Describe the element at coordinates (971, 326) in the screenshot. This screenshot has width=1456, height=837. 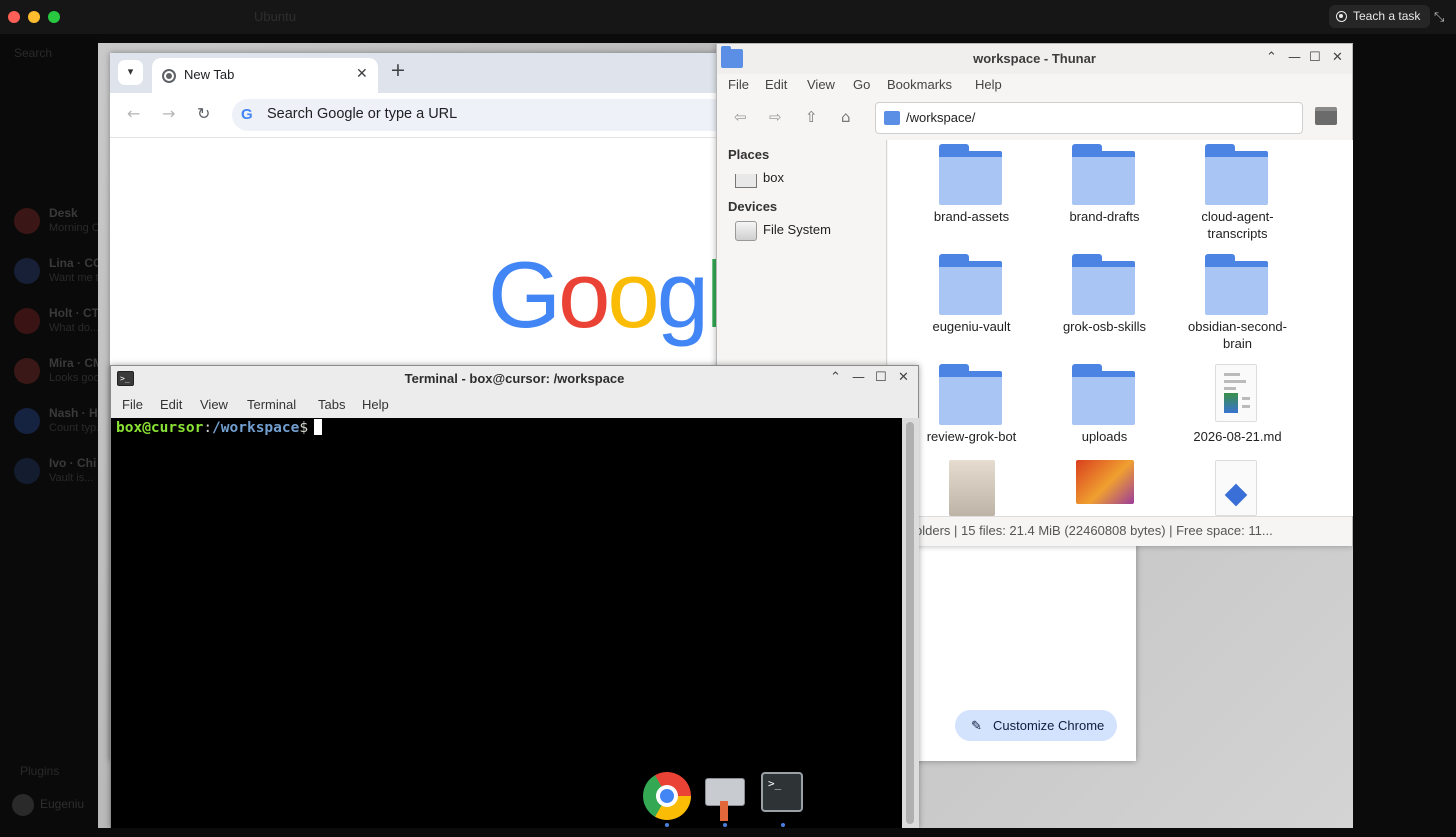
I see `file-label: eugeniu-vault` at that location.